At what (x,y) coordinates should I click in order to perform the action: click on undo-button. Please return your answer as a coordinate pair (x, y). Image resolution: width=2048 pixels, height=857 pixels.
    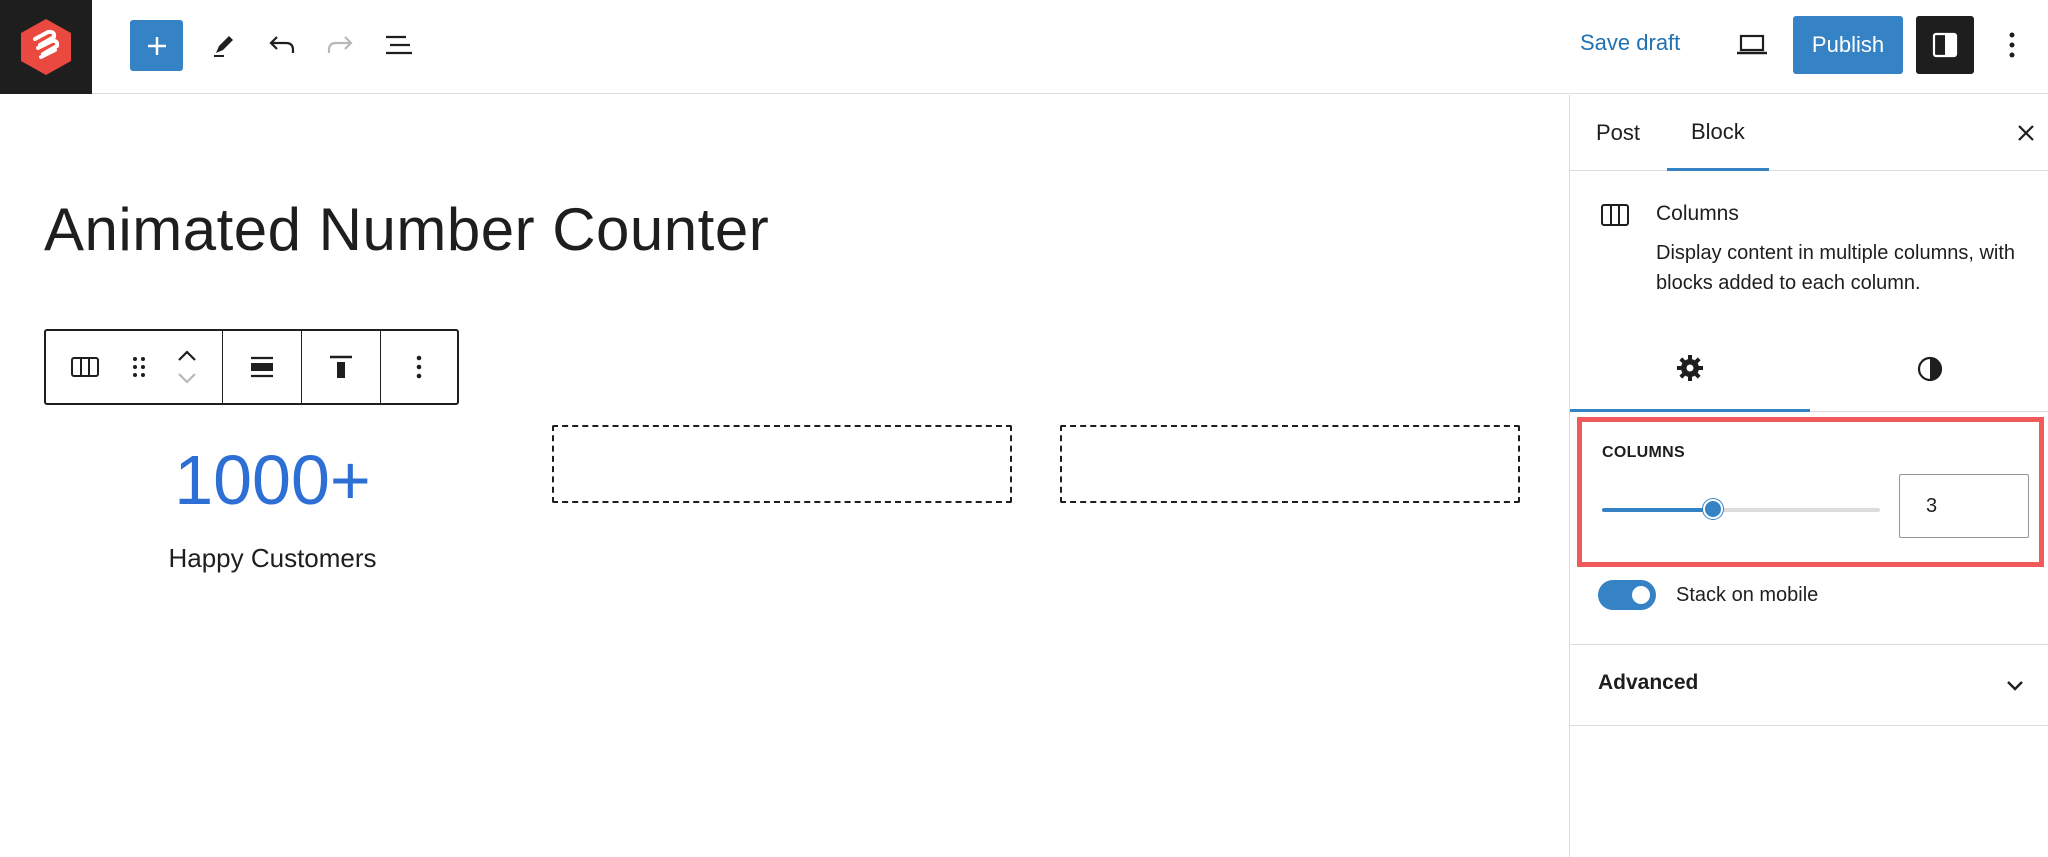
    Looking at the image, I should click on (282, 45).